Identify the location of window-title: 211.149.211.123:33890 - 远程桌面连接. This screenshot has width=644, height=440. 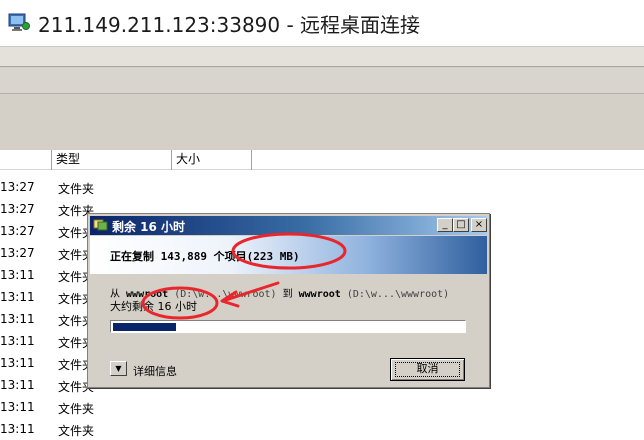
(229, 25).